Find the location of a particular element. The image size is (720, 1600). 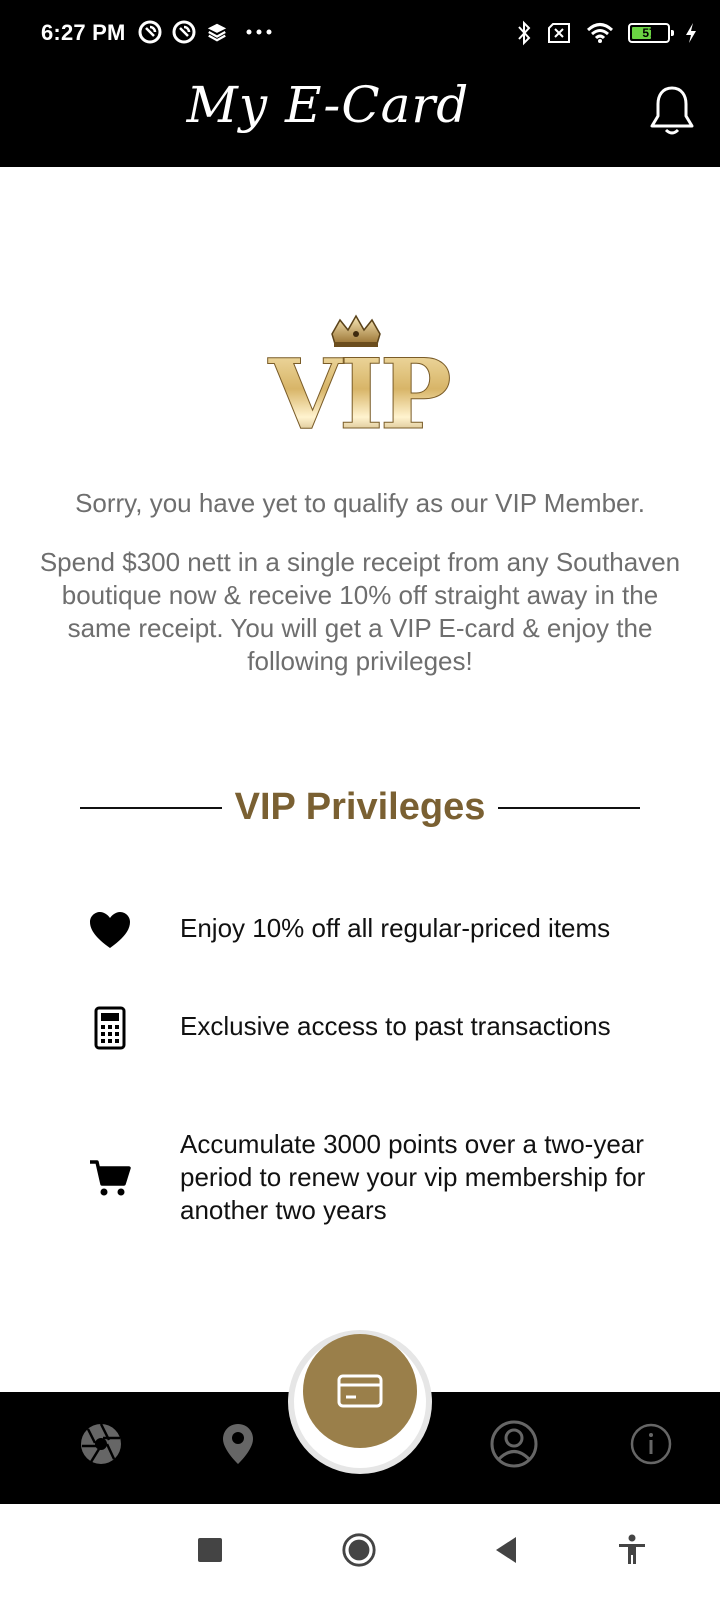

ecard-button is located at coordinates (360, 1391).